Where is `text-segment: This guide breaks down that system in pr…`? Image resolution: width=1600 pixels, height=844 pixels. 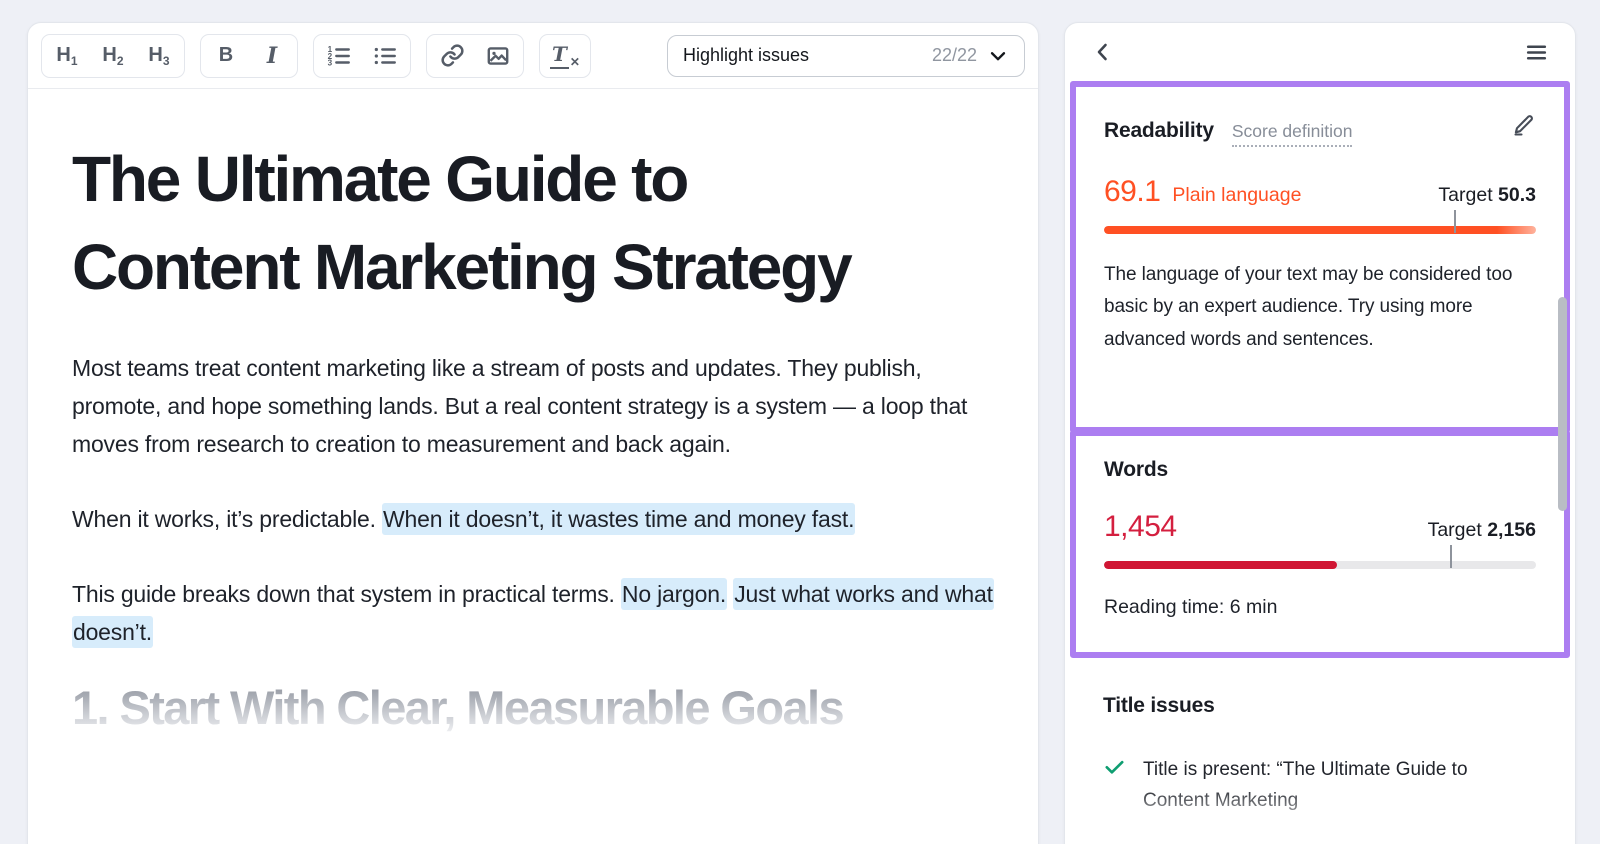 text-segment: This guide breaks down that system in pr… is located at coordinates (346, 594).